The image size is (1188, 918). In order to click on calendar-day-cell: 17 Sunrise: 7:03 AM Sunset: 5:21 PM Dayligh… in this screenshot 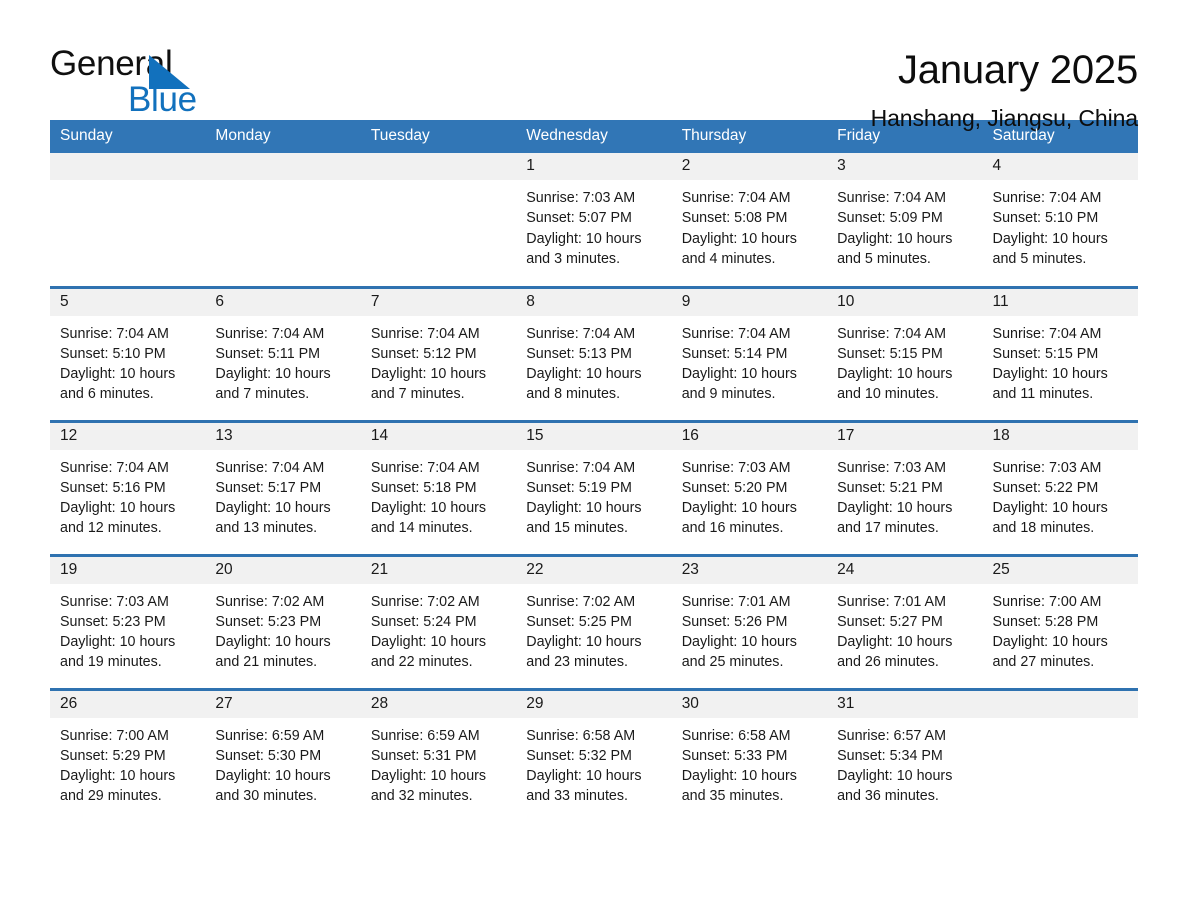, I will do `click(905, 487)`.